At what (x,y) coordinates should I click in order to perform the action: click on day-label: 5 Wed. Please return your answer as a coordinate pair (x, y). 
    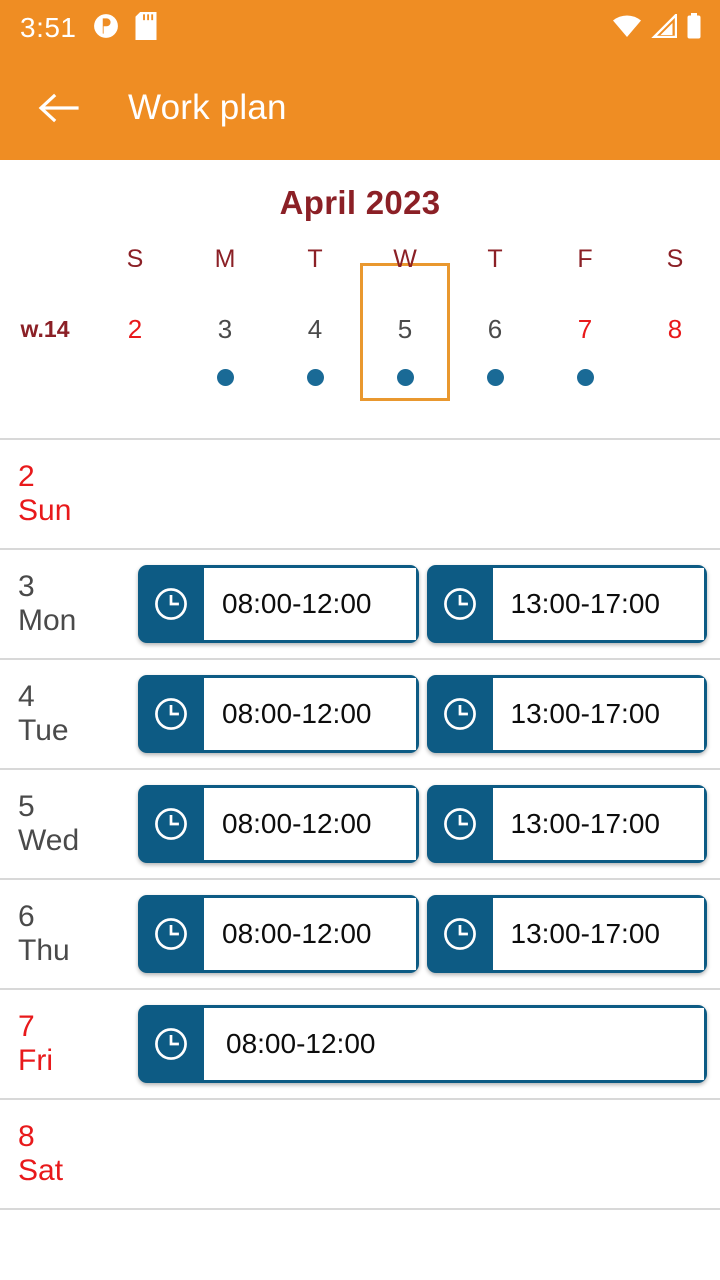
    Looking at the image, I should click on (78, 823).